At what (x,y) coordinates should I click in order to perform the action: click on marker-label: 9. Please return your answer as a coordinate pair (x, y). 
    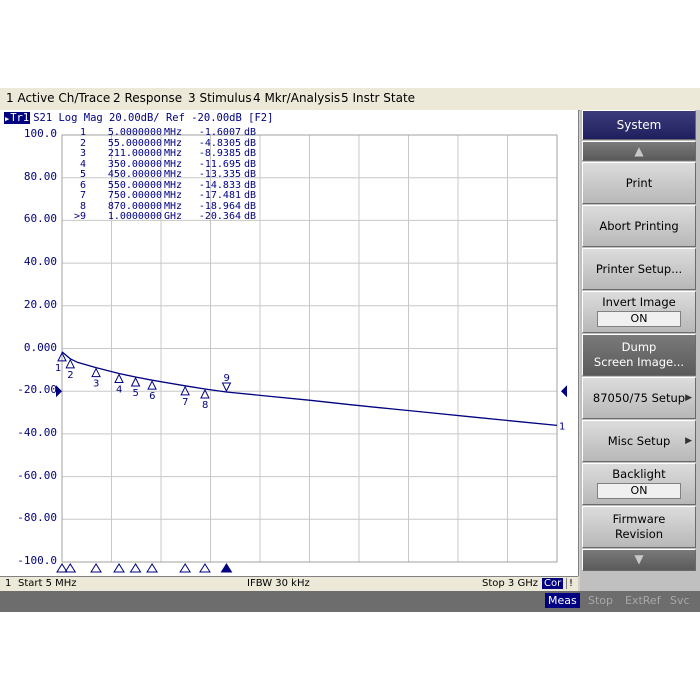
    Looking at the image, I should click on (226, 378).